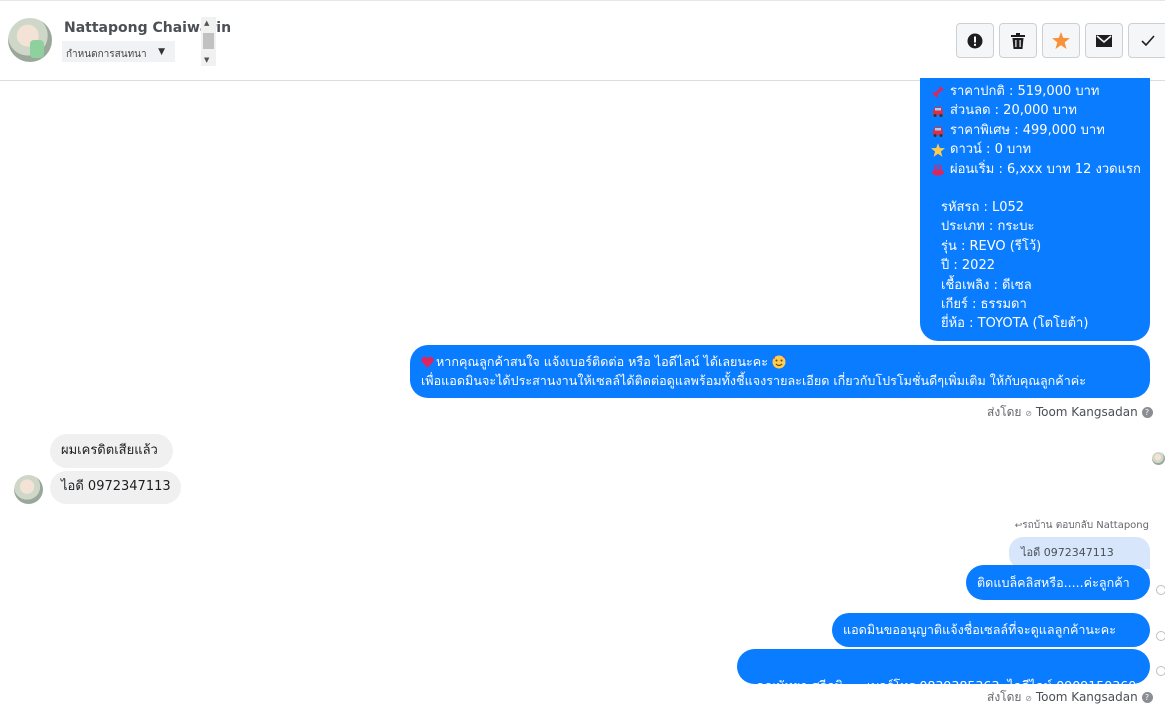 This screenshot has width=1165, height=707. I want to click on smiling-face-with-hearts-icon, so click(779, 361).